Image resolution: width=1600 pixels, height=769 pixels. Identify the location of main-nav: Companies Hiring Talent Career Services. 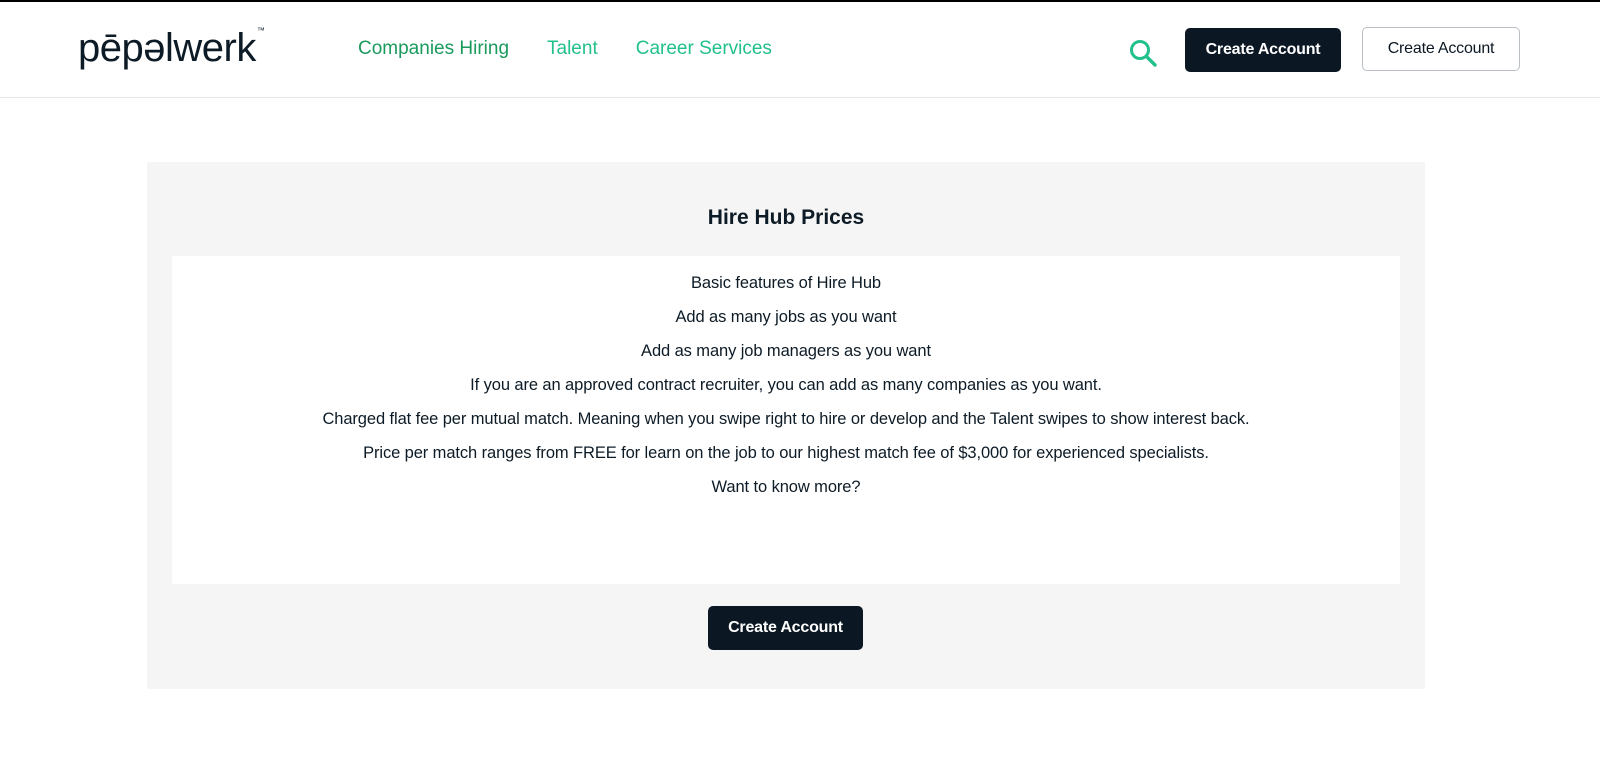
(565, 49).